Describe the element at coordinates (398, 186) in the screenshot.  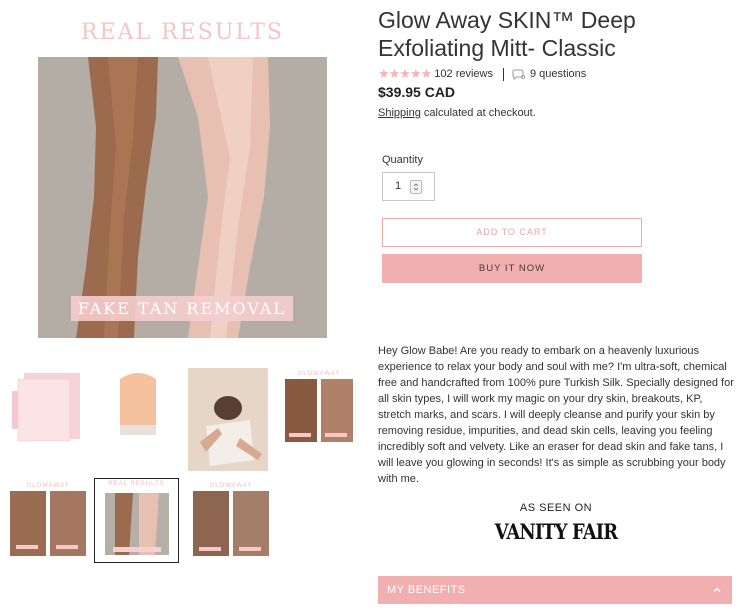
I see `quantity-value: 1` at that location.